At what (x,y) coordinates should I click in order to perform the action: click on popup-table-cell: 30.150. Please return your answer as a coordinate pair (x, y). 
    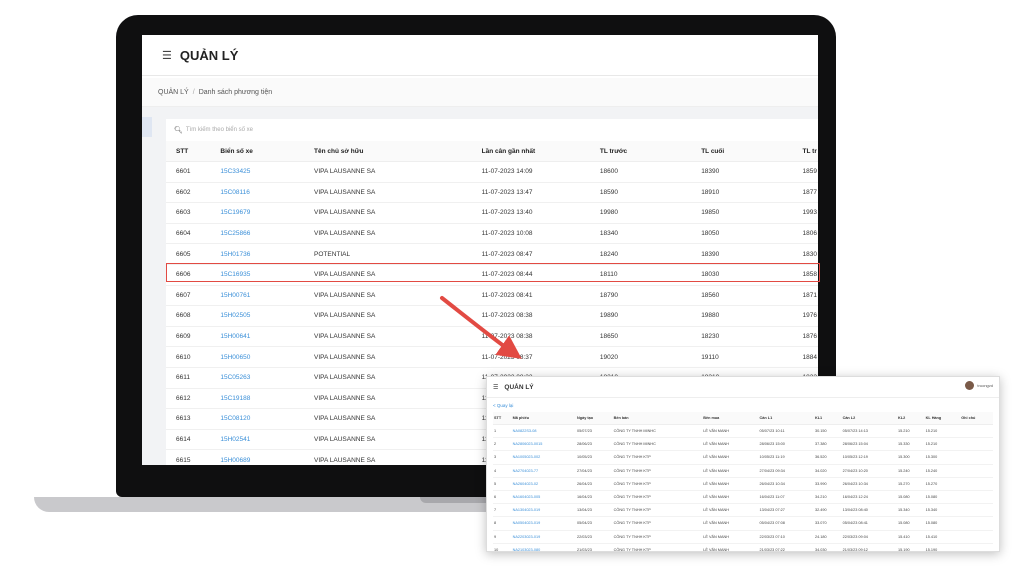
    Looking at the image, I should click on (827, 431).